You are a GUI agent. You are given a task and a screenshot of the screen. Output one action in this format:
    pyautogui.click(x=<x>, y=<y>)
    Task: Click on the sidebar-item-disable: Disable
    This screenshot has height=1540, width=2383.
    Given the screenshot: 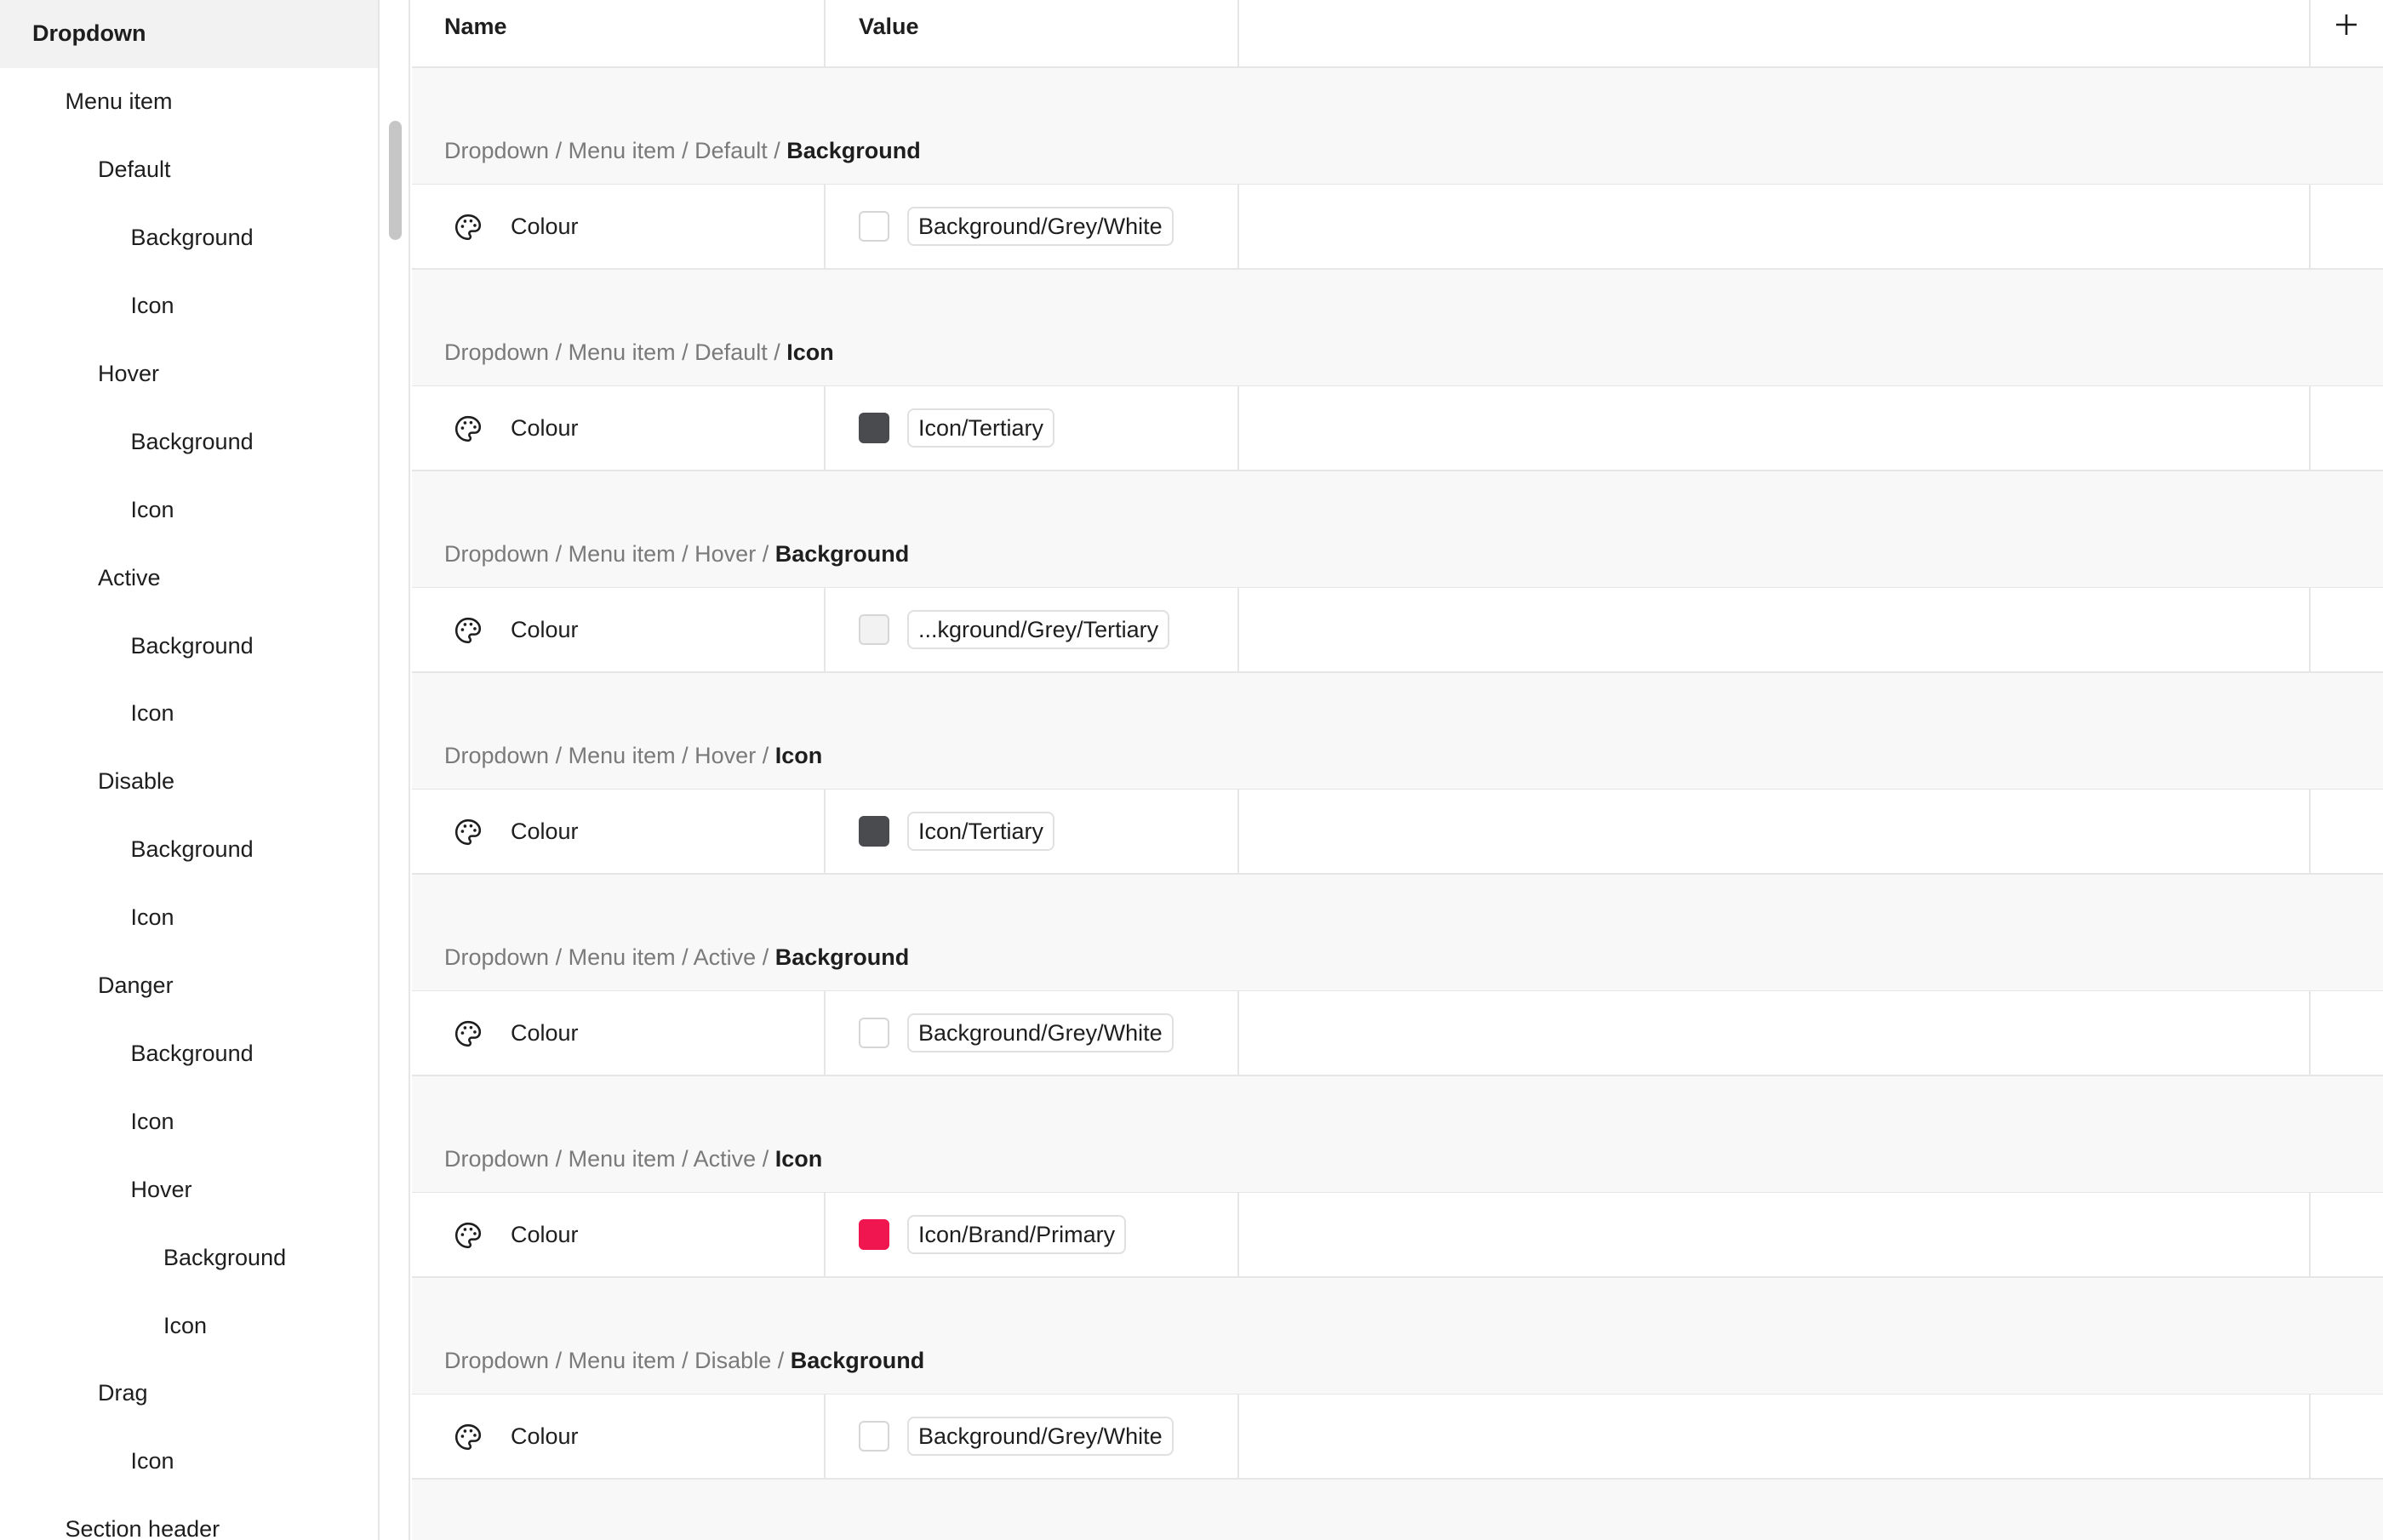 What is the action you would take?
    pyautogui.click(x=189, y=782)
    